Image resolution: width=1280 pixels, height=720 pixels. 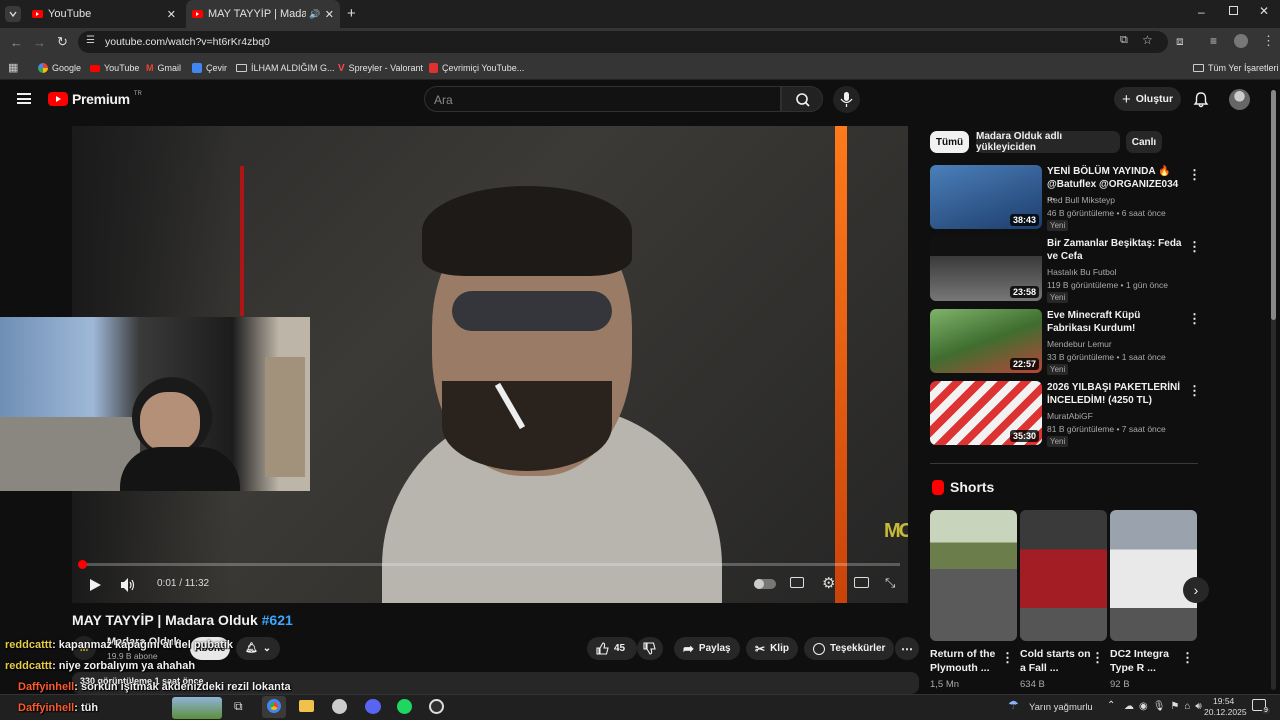 I want to click on star-icon: ☆, so click(x=1147, y=40).